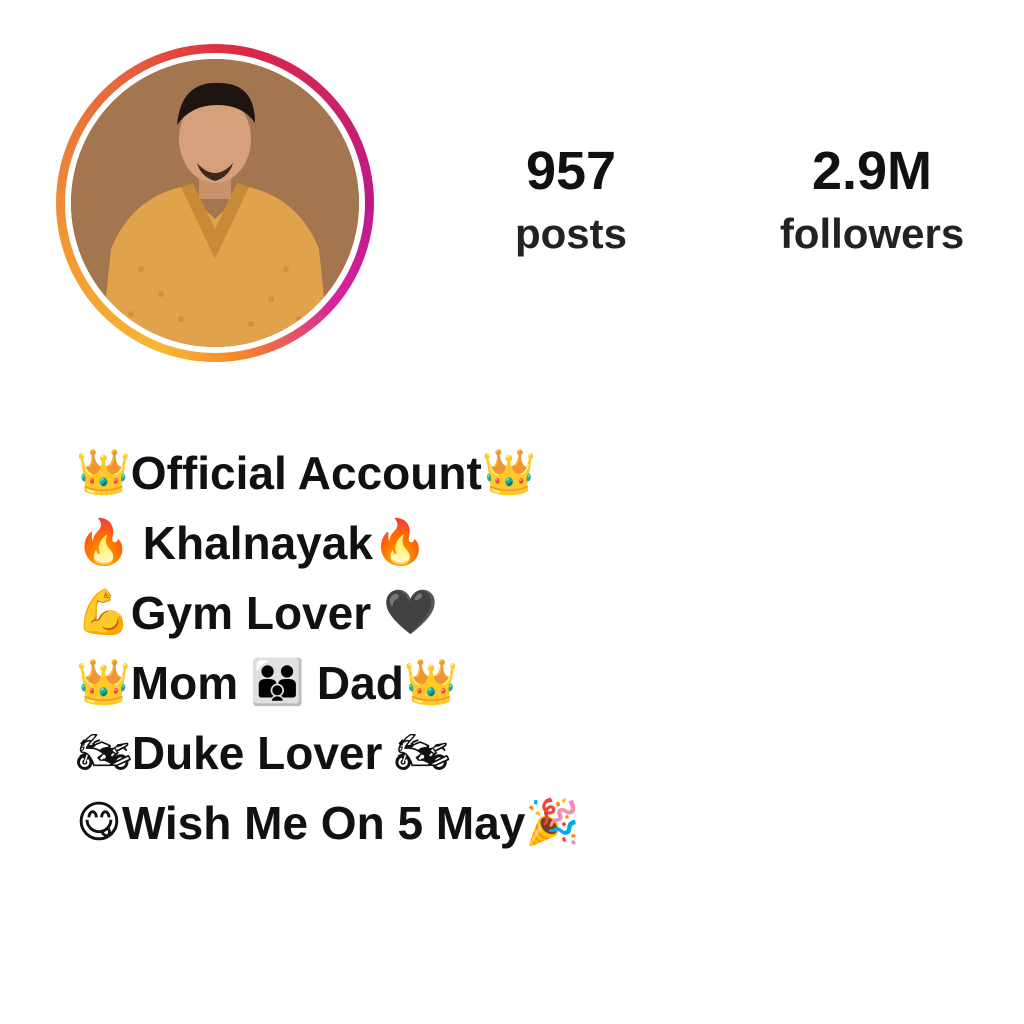 Image resolution: width=1024 pixels, height=1024 pixels. What do you see at coordinates (277, 682) in the screenshot?
I see `family-icon: 👪` at bounding box center [277, 682].